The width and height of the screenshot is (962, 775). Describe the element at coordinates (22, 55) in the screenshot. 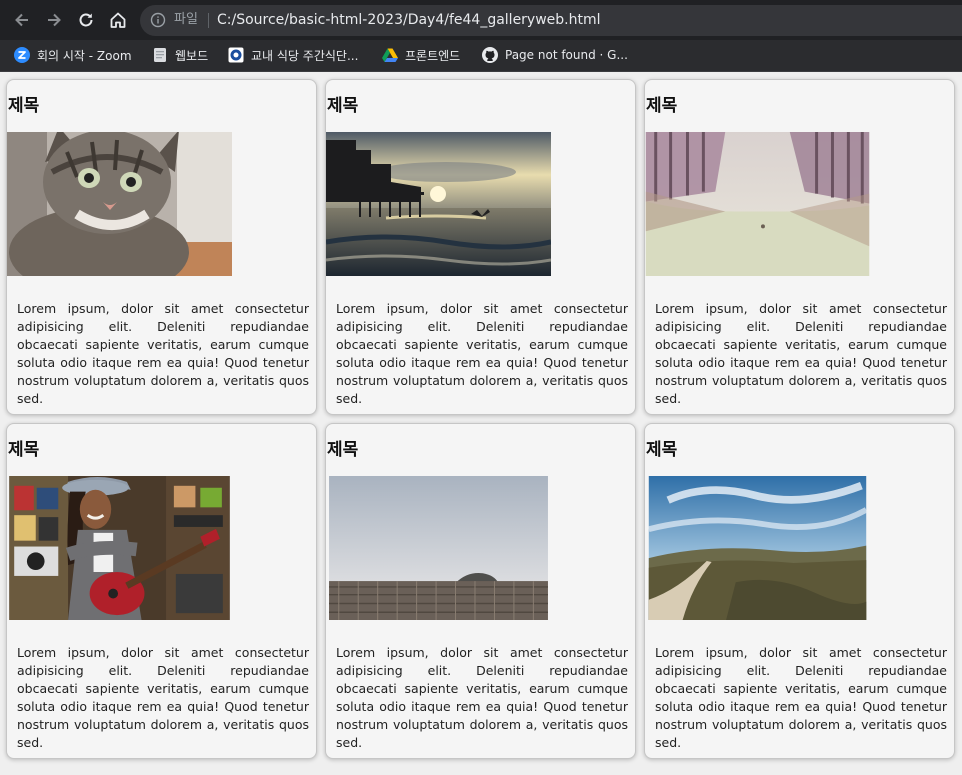

I see `zoom-icon` at that location.